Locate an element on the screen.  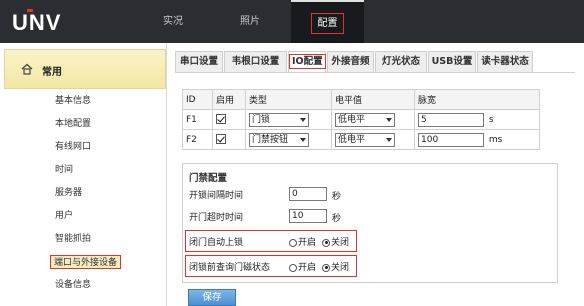
auto-lock-off-label: 关闭 is located at coordinates (340, 243).